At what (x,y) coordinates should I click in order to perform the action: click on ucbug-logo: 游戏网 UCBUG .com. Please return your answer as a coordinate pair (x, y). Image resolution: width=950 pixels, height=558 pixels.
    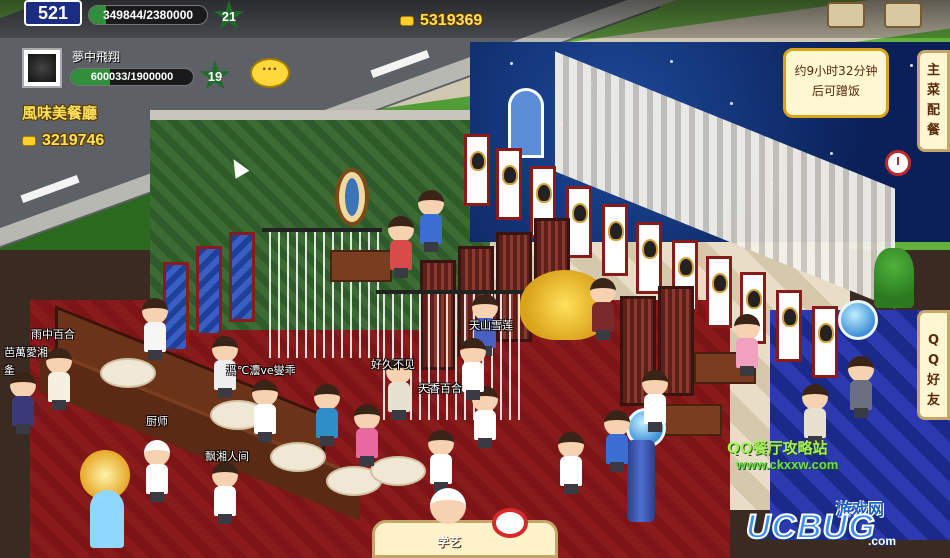
    Looking at the image, I should click on (835, 524).